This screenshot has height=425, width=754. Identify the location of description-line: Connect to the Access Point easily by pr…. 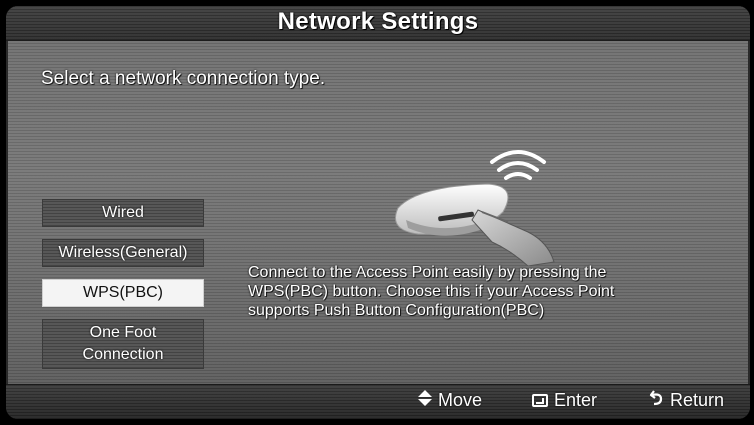
(427, 272).